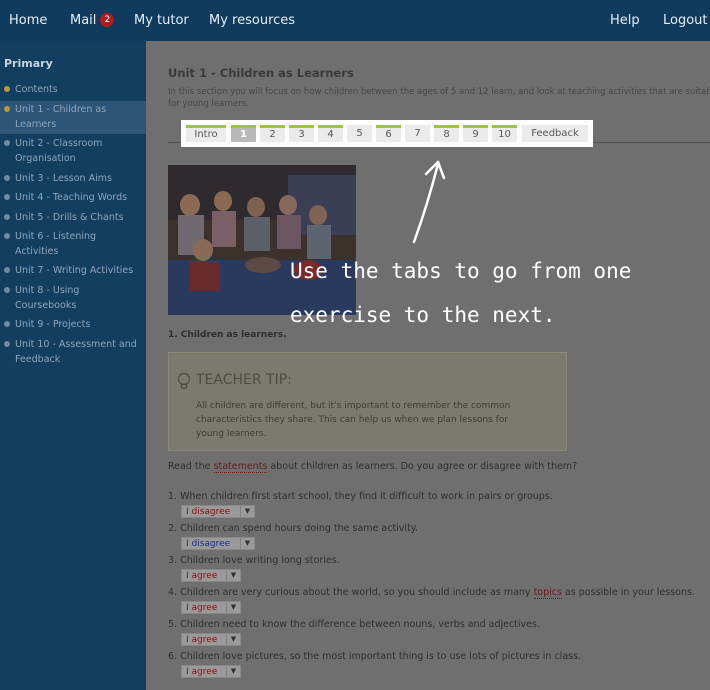 The width and height of the screenshot is (710, 690). I want to click on annotation-line-2: exercise to the next., so click(423, 315).